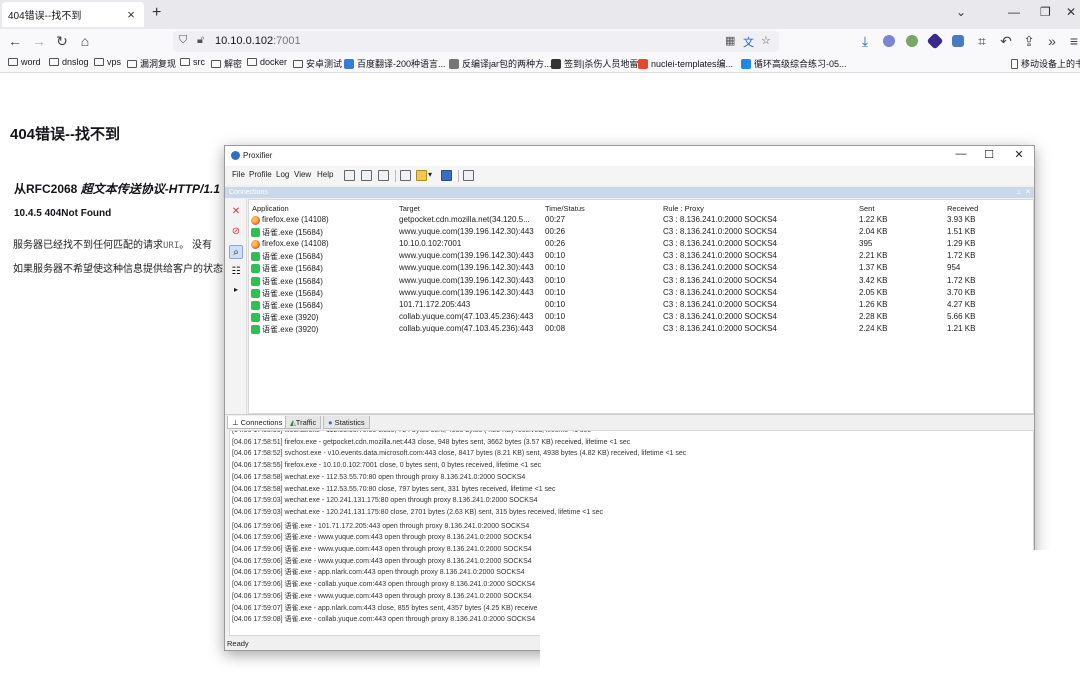 Image resolution: width=1080 pixels, height=694 pixels. I want to click on bookmark-folder: 解密, so click(226, 63).